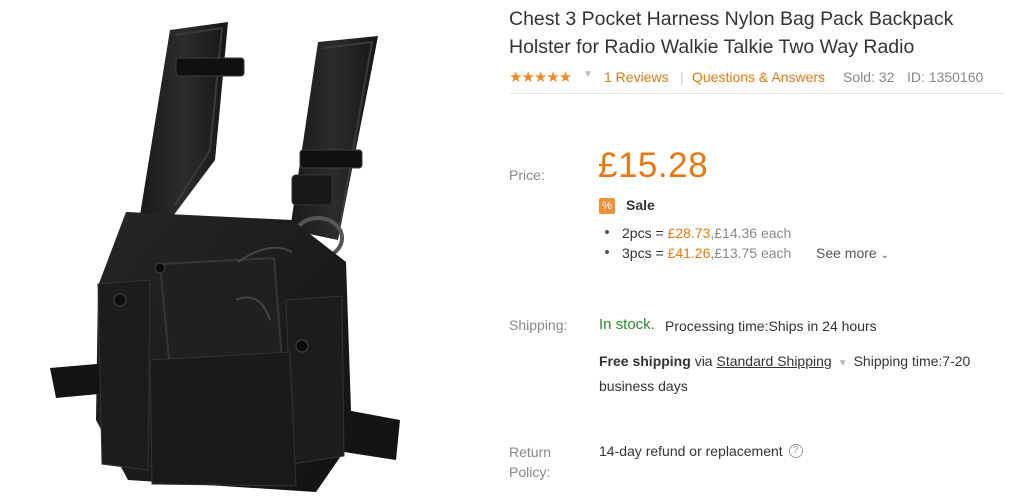  Describe the element at coordinates (689, 233) in the screenshot. I see `tier-total: £28.73` at that location.